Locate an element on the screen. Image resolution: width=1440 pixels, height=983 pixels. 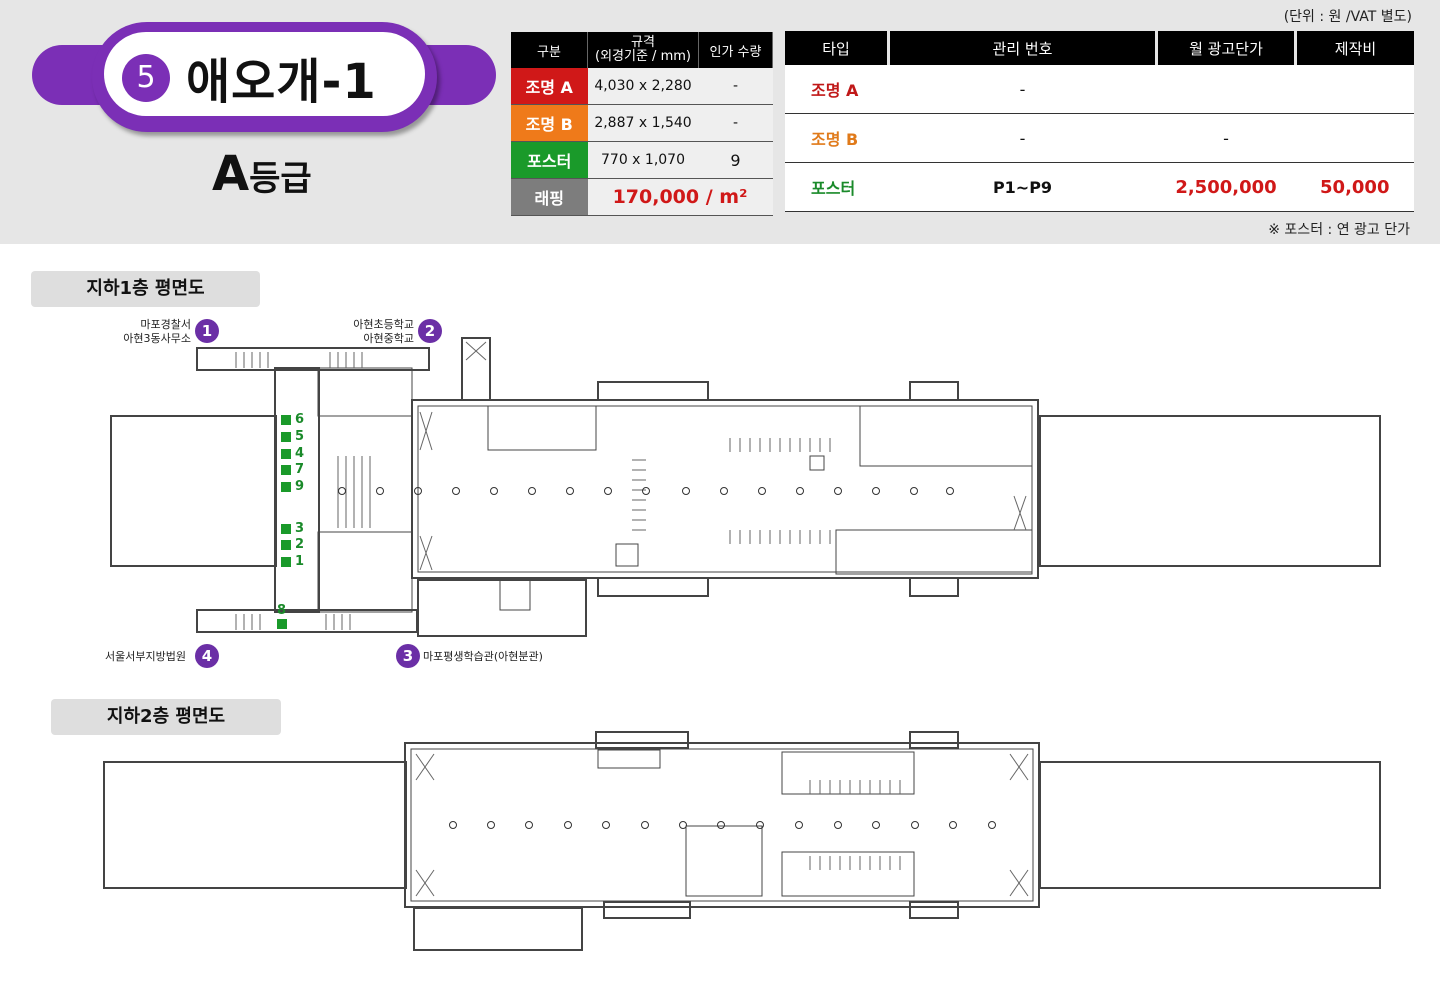
b2-stairs is located at coordinates (722, 825).